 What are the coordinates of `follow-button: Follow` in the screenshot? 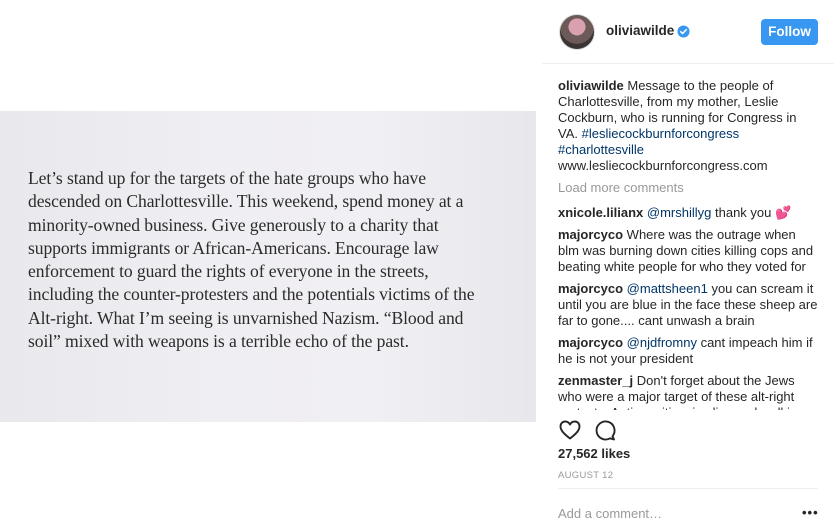 It's located at (789, 32).